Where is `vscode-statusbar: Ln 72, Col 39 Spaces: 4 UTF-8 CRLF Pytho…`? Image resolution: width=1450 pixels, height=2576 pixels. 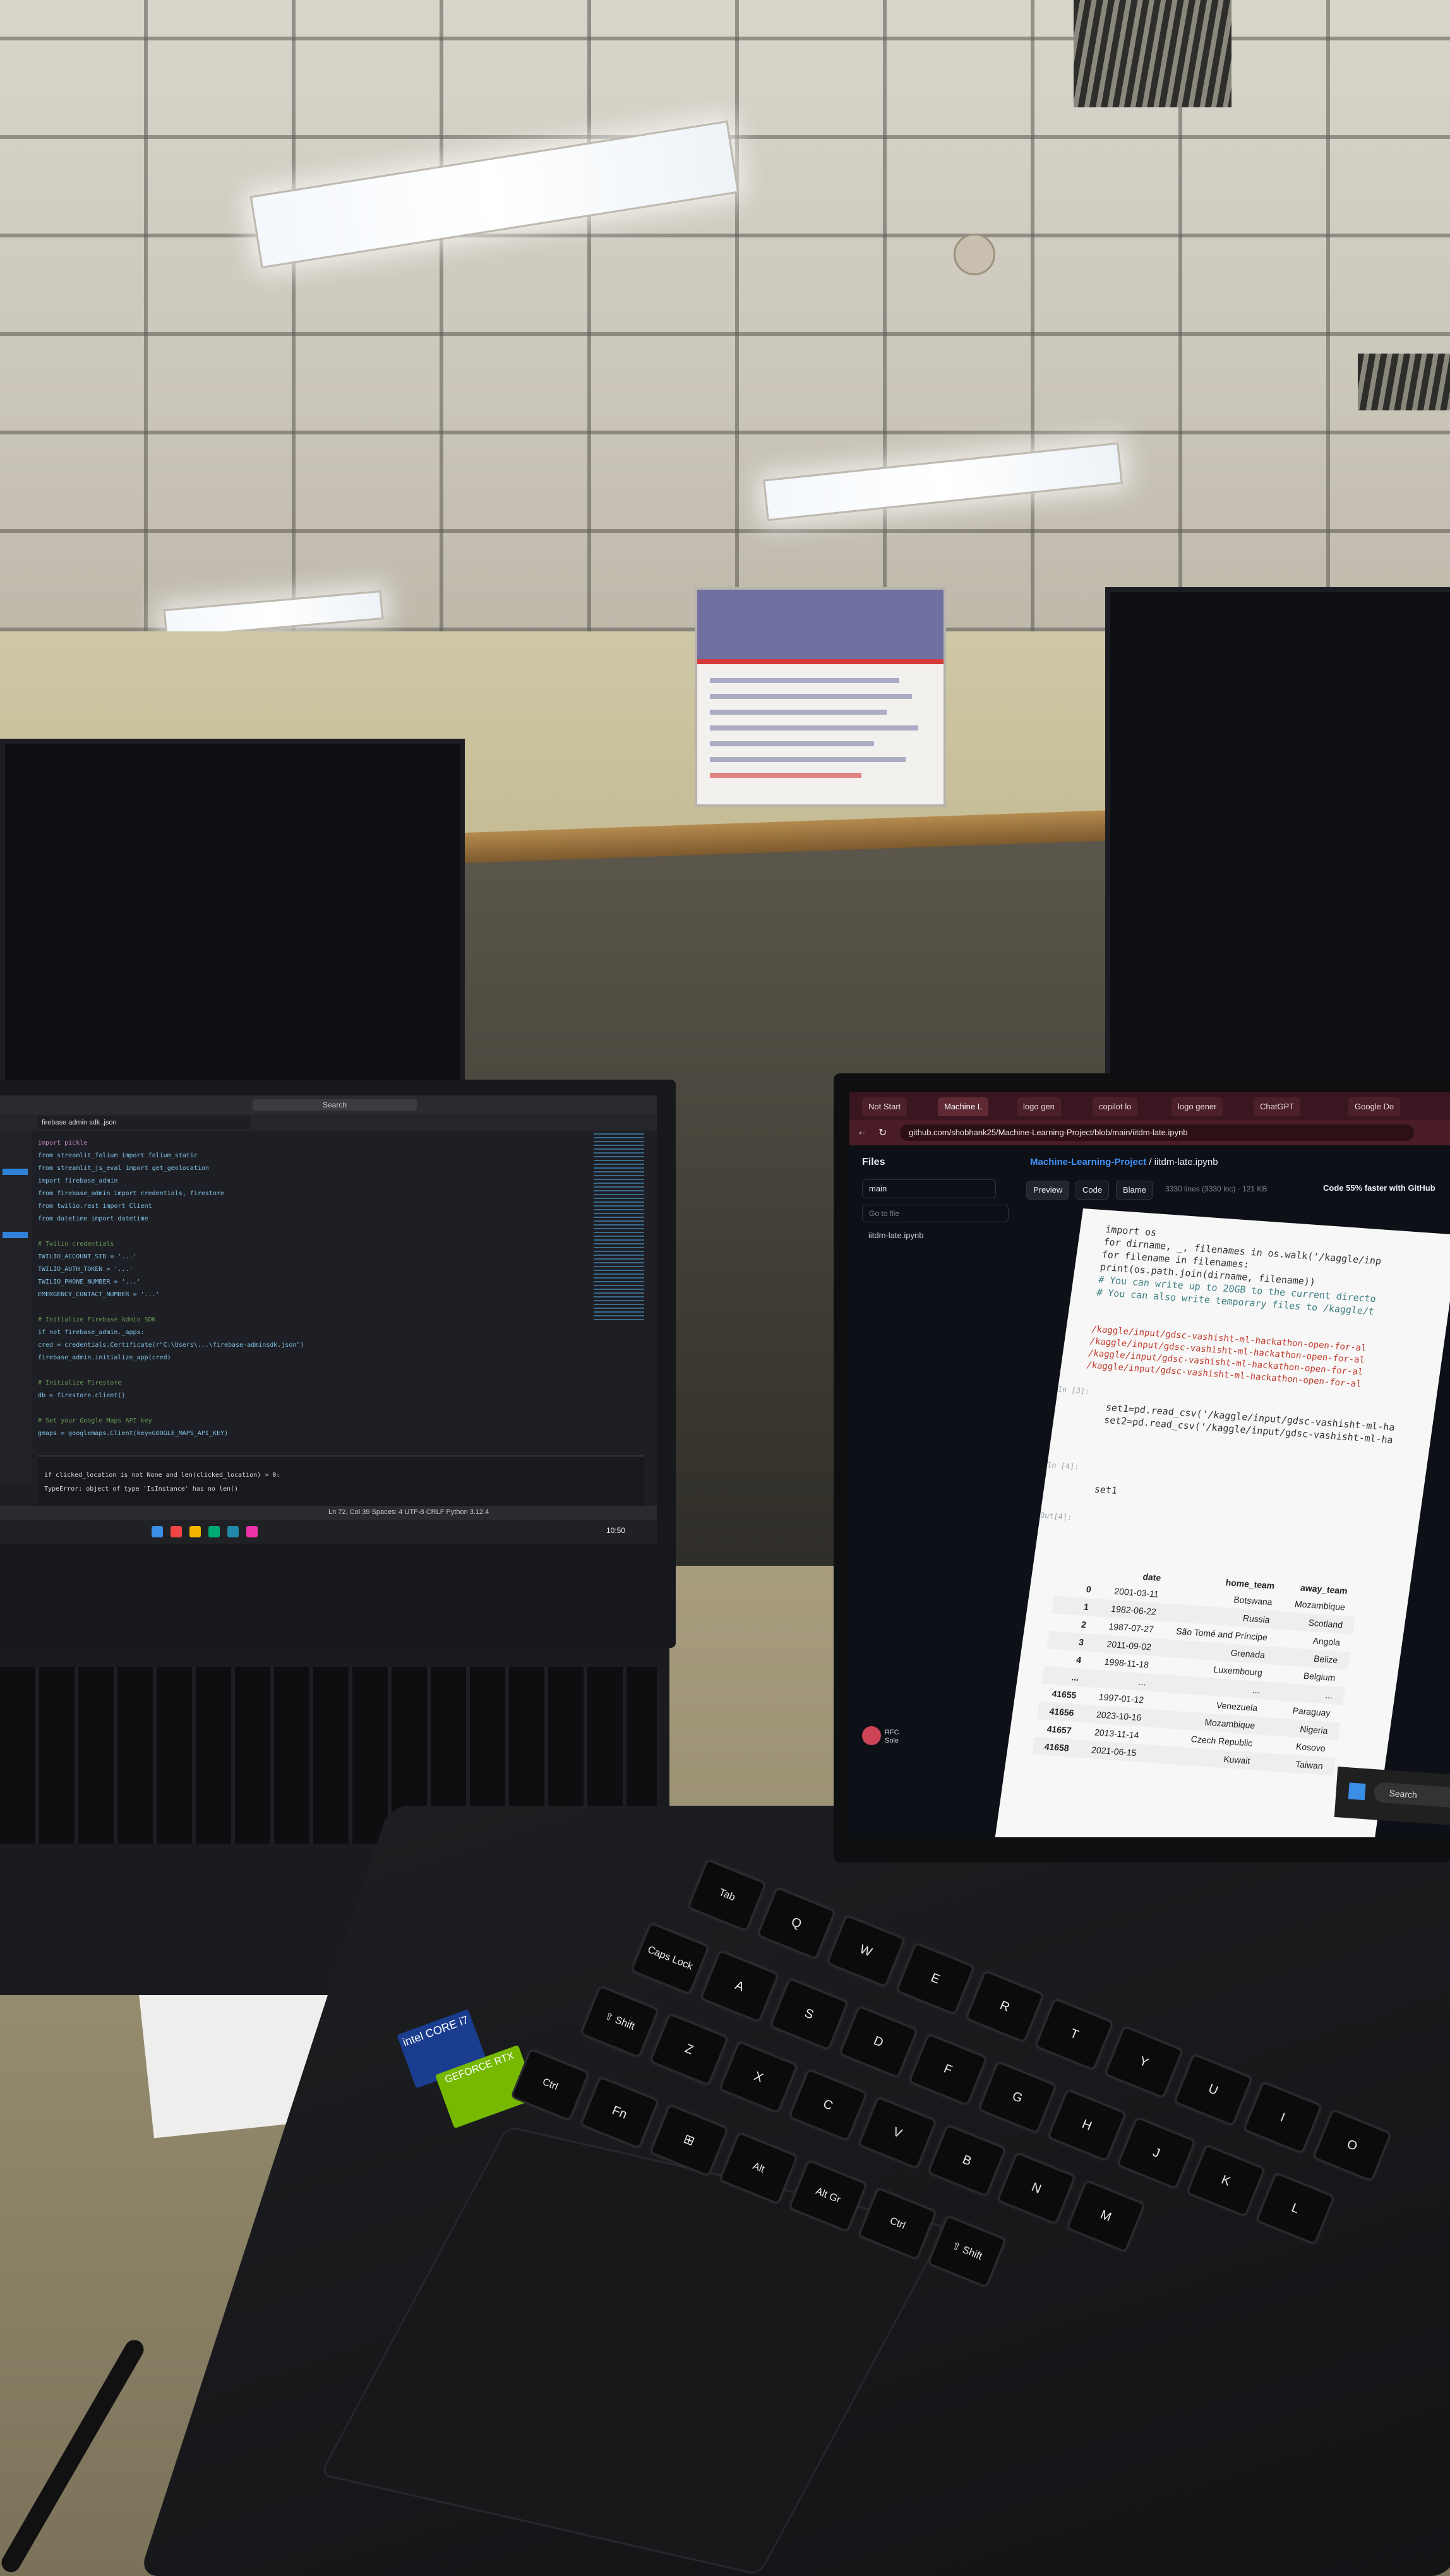 vscode-statusbar: Ln 72, Col 39 Spaces: 4 UTF-8 CRLF Pytho… is located at coordinates (328, 1513).